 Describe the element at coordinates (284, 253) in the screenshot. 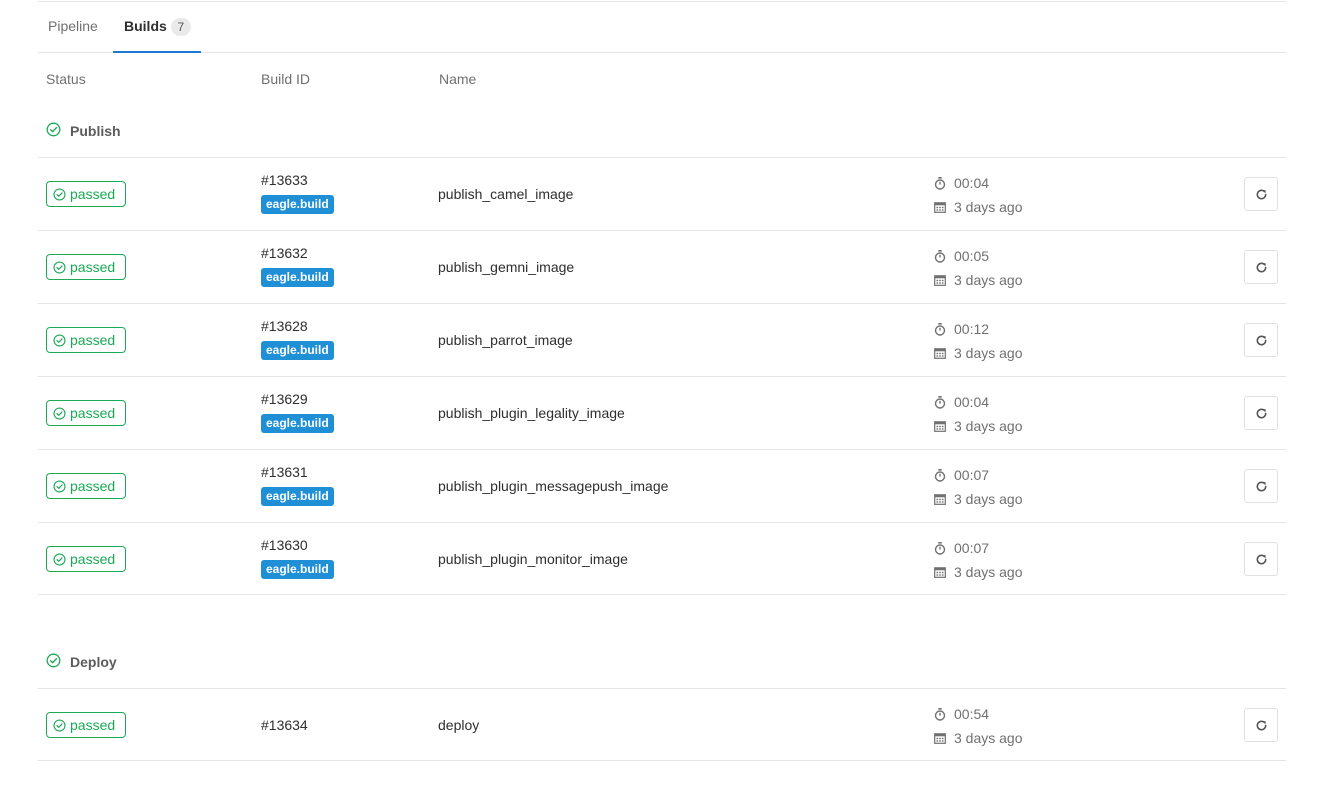

I see `build-id-link: #13632` at that location.